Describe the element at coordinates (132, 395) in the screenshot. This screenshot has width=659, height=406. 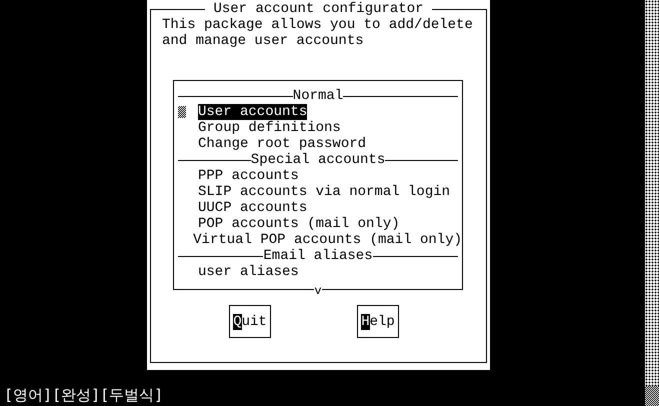
I see `status-indicator: [두벌식]` at that location.